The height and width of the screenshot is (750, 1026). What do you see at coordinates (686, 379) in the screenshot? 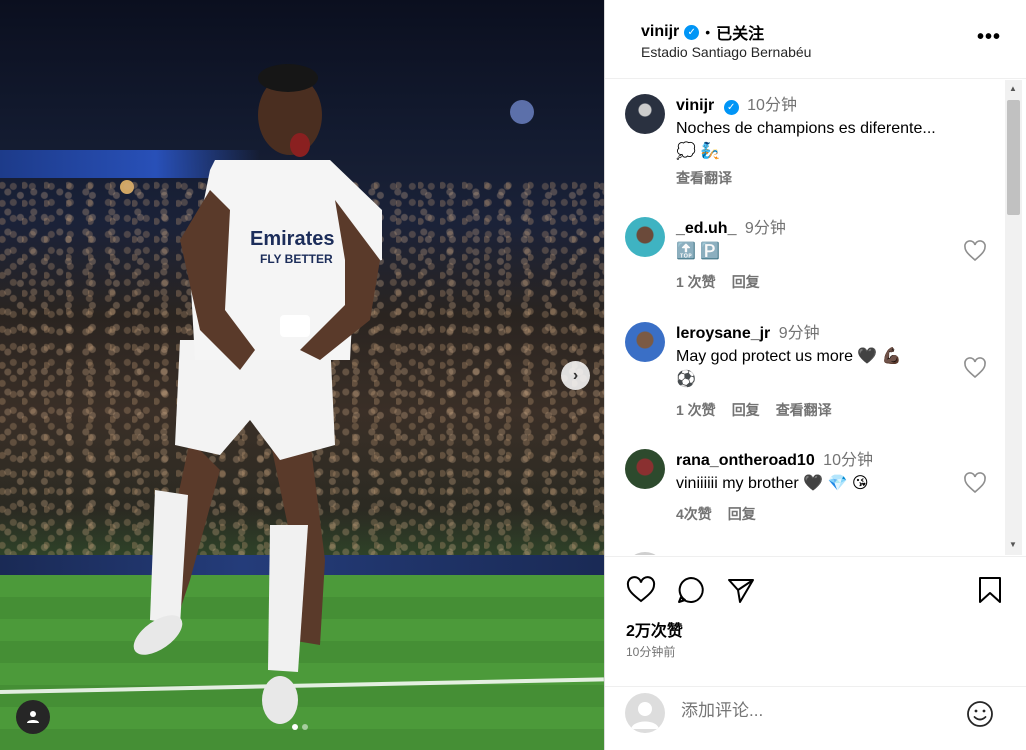
I see `comment-text-line2: ⚽` at bounding box center [686, 379].